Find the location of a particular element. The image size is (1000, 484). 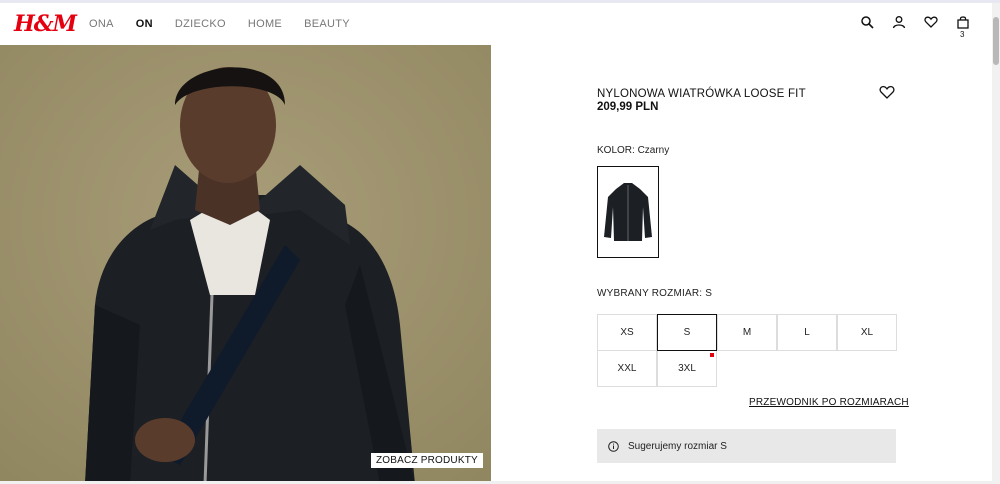

low-stock-indicator is located at coordinates (712, 355).